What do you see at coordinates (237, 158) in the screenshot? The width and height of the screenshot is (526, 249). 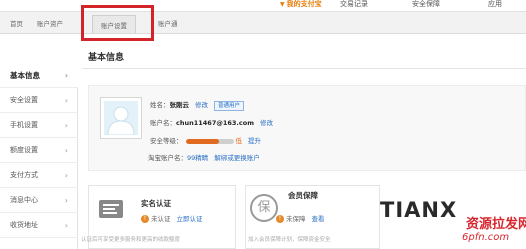 I see `unbind-taobao-link: 解绑或更换账户` at bounding box center [237, 158].